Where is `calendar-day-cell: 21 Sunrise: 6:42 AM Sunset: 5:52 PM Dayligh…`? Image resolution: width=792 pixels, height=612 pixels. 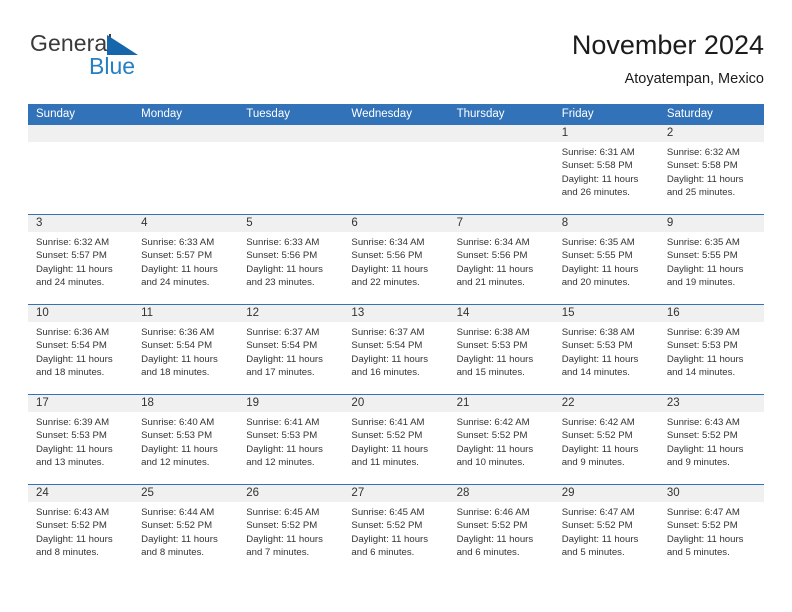
calendar-day-cell: 21 Sunrise: 6:42 AM Sunset: 5:52 PM Dayligh… is located at coordinates (501, 439).